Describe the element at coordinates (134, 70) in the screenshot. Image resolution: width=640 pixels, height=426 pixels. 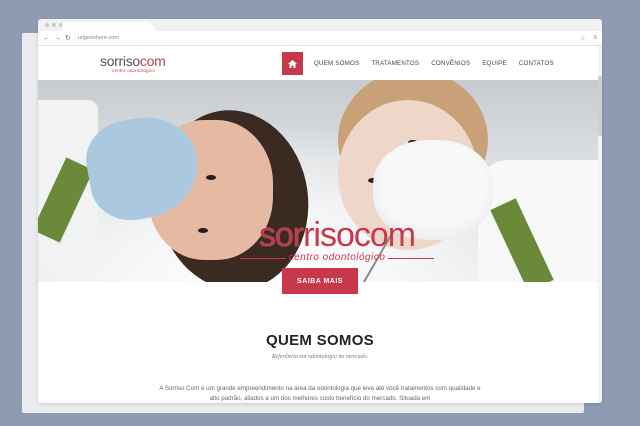
I see `logo-tagline: centro odontológico` at that location.